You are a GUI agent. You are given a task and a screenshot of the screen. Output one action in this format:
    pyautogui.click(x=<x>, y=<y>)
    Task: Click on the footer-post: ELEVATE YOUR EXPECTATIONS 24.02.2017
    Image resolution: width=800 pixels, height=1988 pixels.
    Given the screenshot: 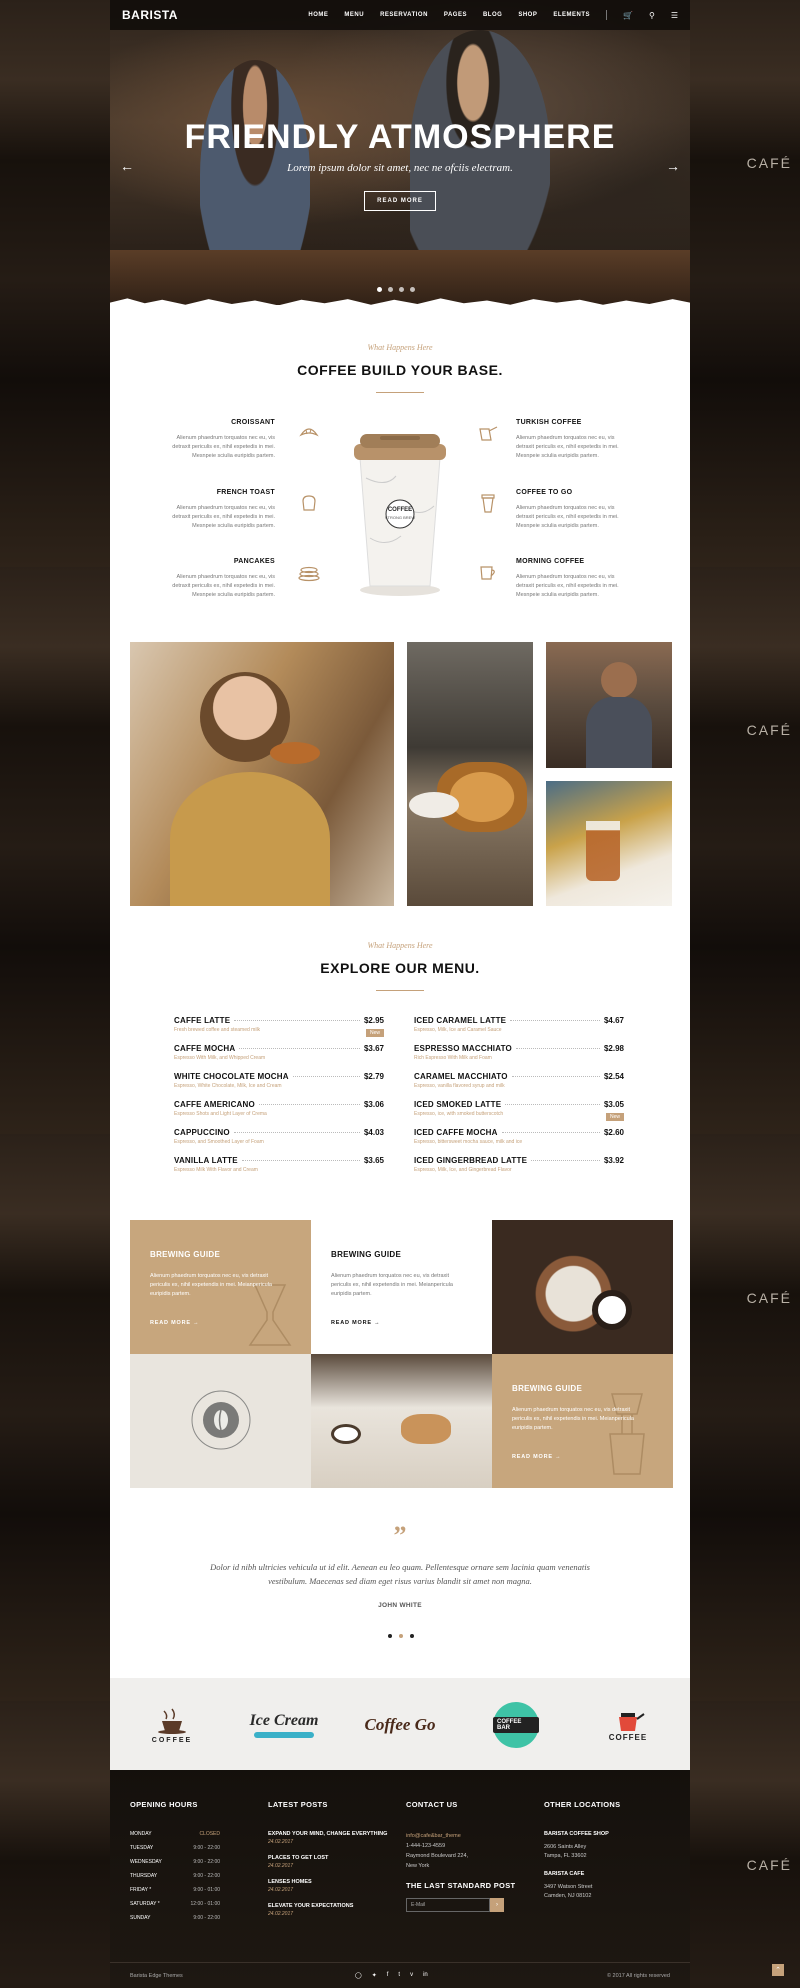 What is the action you would take?
    pyautogui.click(x=327, y=1910)
    